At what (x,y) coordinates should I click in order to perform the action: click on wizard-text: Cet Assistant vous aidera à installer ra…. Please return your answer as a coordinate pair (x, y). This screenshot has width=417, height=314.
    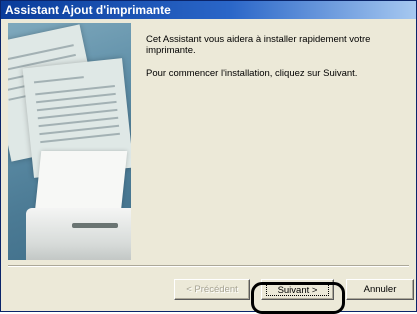
    Looking at the image, I should click on (276, 62).